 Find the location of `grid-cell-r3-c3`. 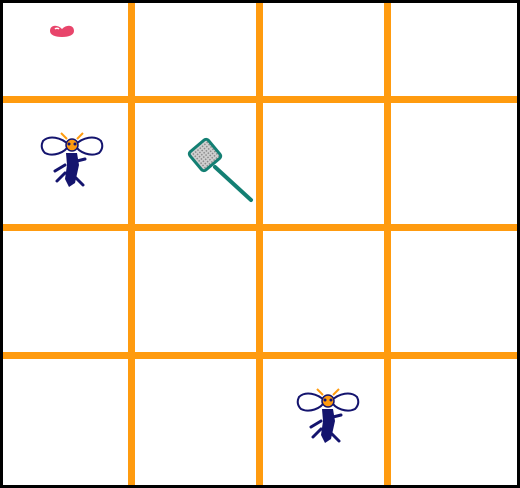

grid-cell-r3-c3 is located at coordinates (454, 422).